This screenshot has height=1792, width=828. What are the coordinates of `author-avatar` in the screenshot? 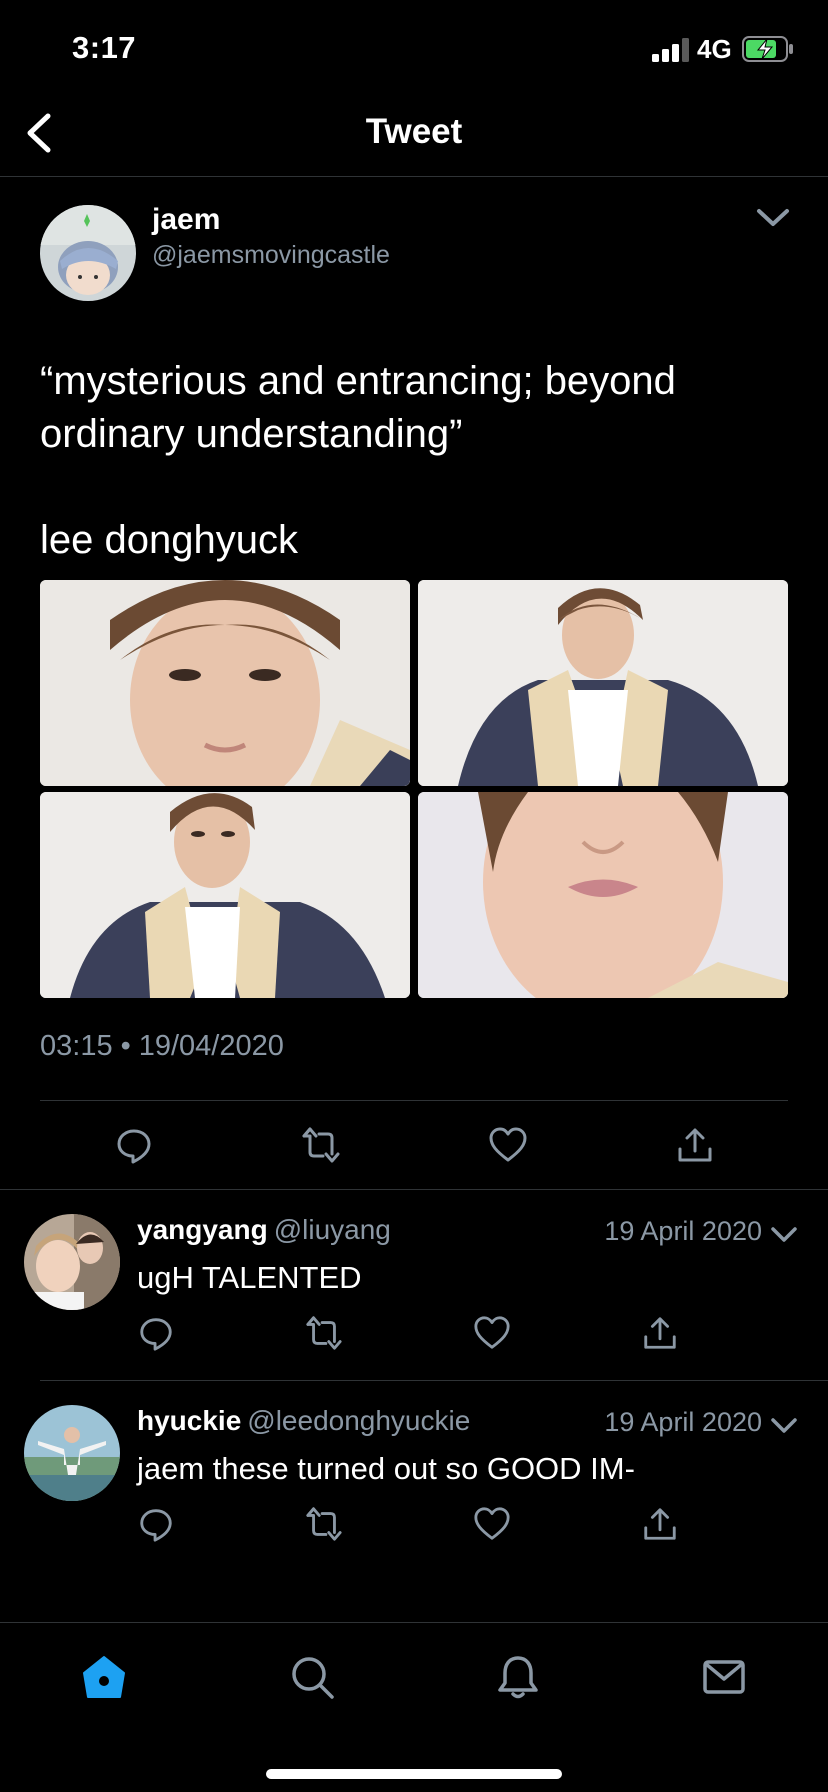 It's located at (88, 253).